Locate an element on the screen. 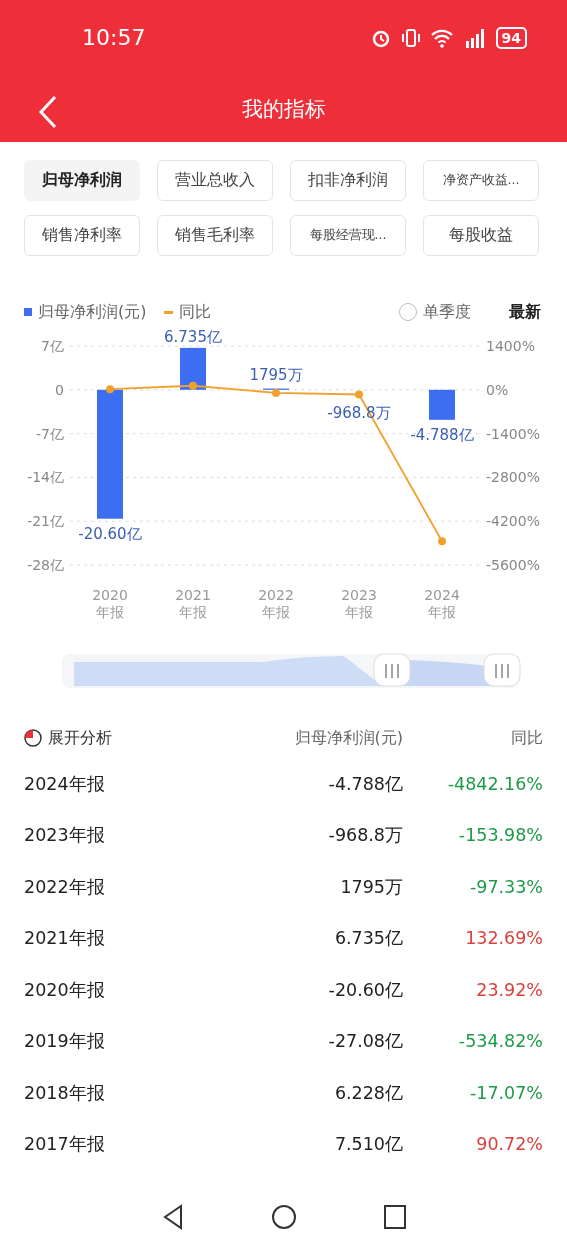  metric-tab: 销售毛利率 is located at coordinates (215, 235).